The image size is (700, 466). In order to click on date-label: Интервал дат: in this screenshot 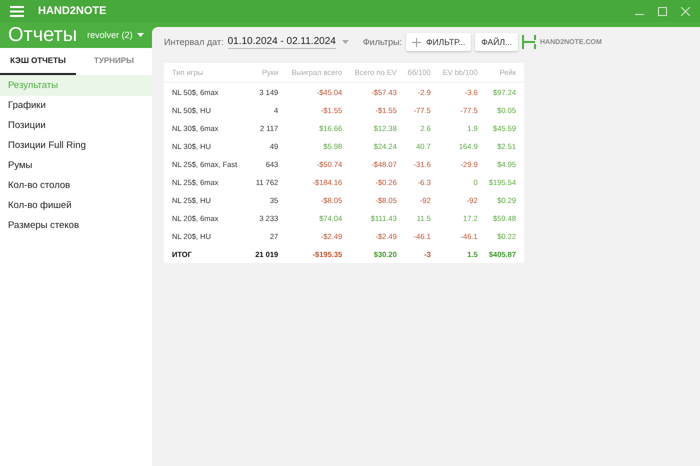, I will do `click(194, 42)`.